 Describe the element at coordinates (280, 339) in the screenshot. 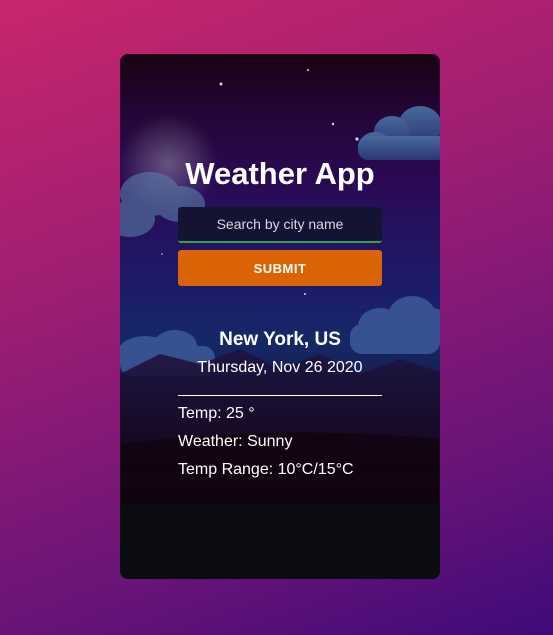

I see `location-label: New York, US` at that location.